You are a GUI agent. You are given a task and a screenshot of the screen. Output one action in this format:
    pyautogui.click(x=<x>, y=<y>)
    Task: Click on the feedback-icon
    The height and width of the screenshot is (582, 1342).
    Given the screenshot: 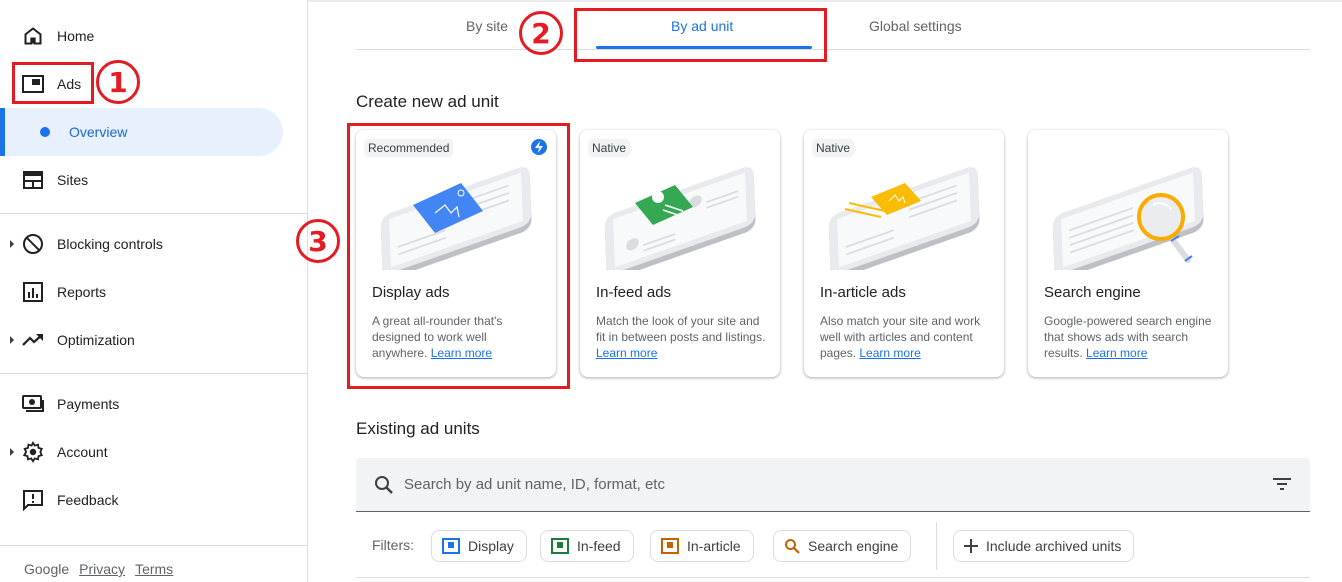 What is the action you would take?
    pyautogui.click(x=33, y=500)
    